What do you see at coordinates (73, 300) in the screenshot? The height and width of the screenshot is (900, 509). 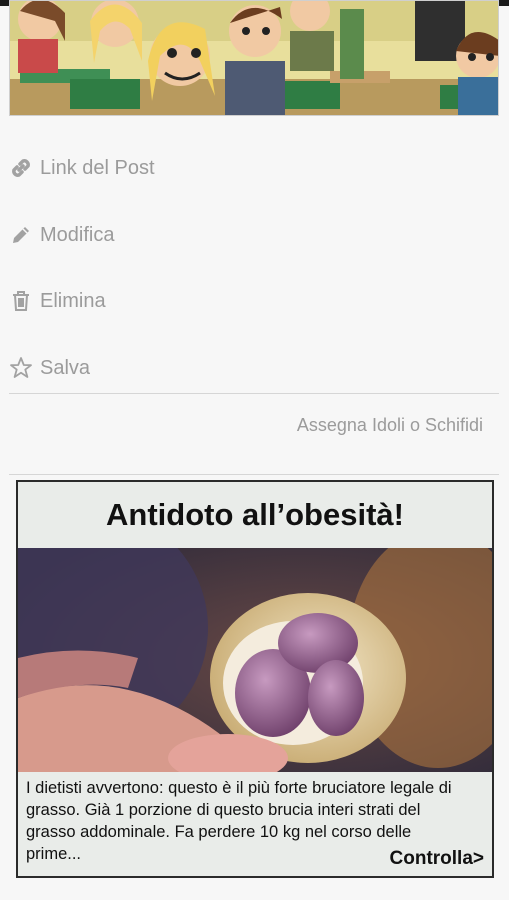 I see `elimina-label: Elimina` at bounding box center [73, 300].